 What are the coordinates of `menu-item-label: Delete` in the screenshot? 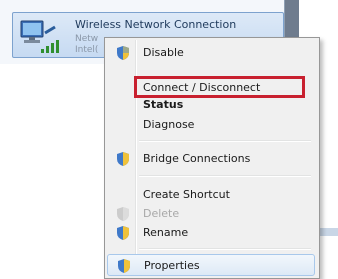 It's located at (161, 213).